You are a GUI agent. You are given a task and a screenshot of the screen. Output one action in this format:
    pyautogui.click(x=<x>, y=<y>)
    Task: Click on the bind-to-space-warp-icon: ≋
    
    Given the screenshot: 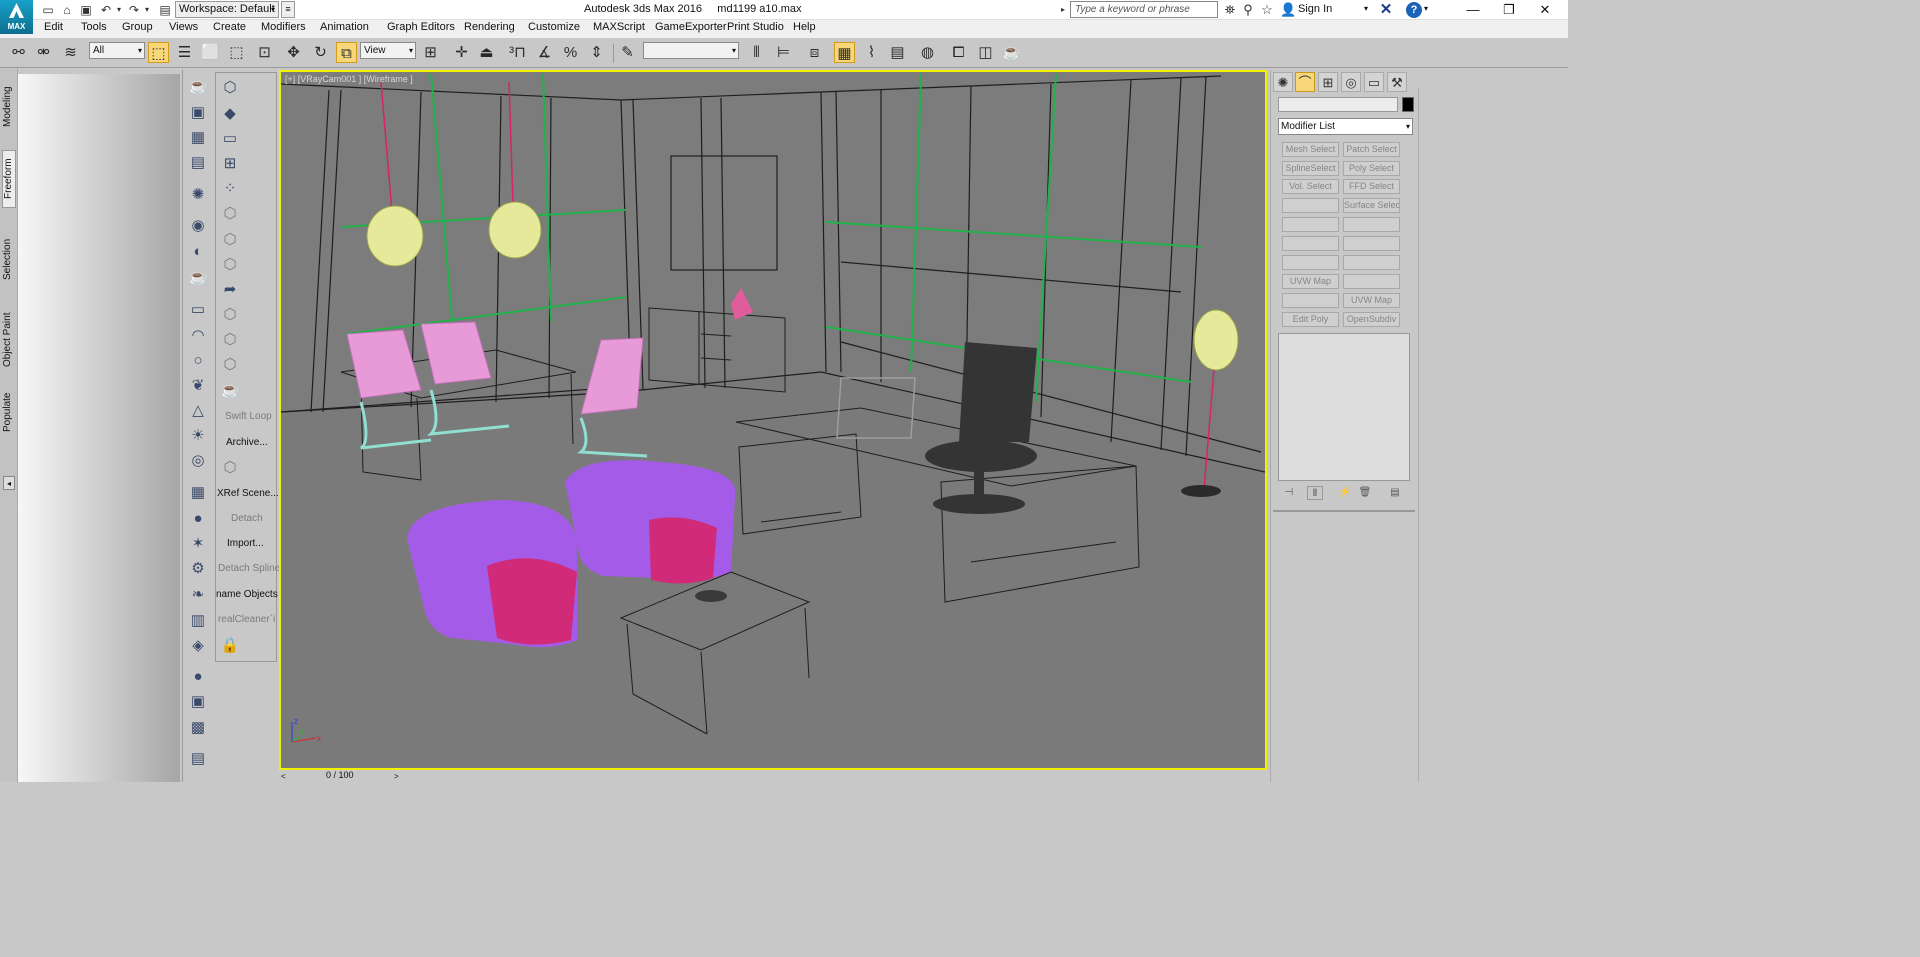 What is the action you would take?
    pyautogui.click(x=70, y=52)
    